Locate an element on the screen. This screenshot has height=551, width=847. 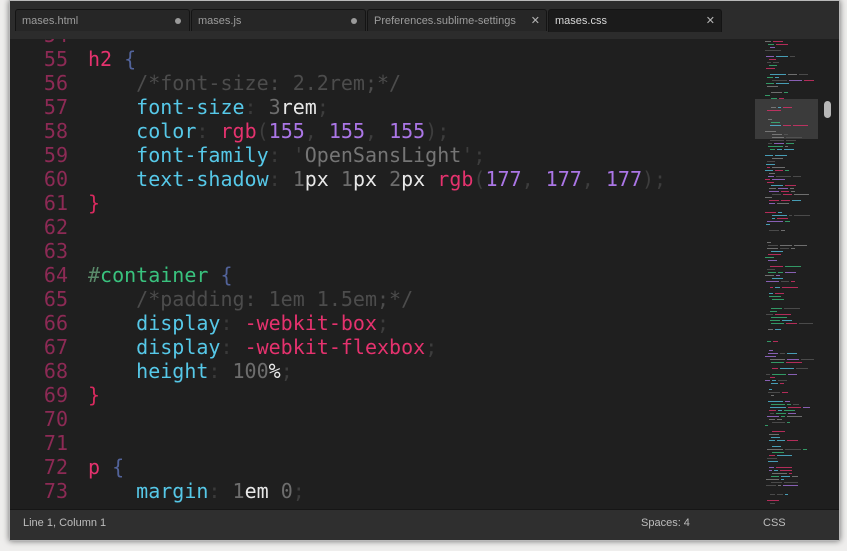
line-number: 65 is located at coordinates (55, 299).